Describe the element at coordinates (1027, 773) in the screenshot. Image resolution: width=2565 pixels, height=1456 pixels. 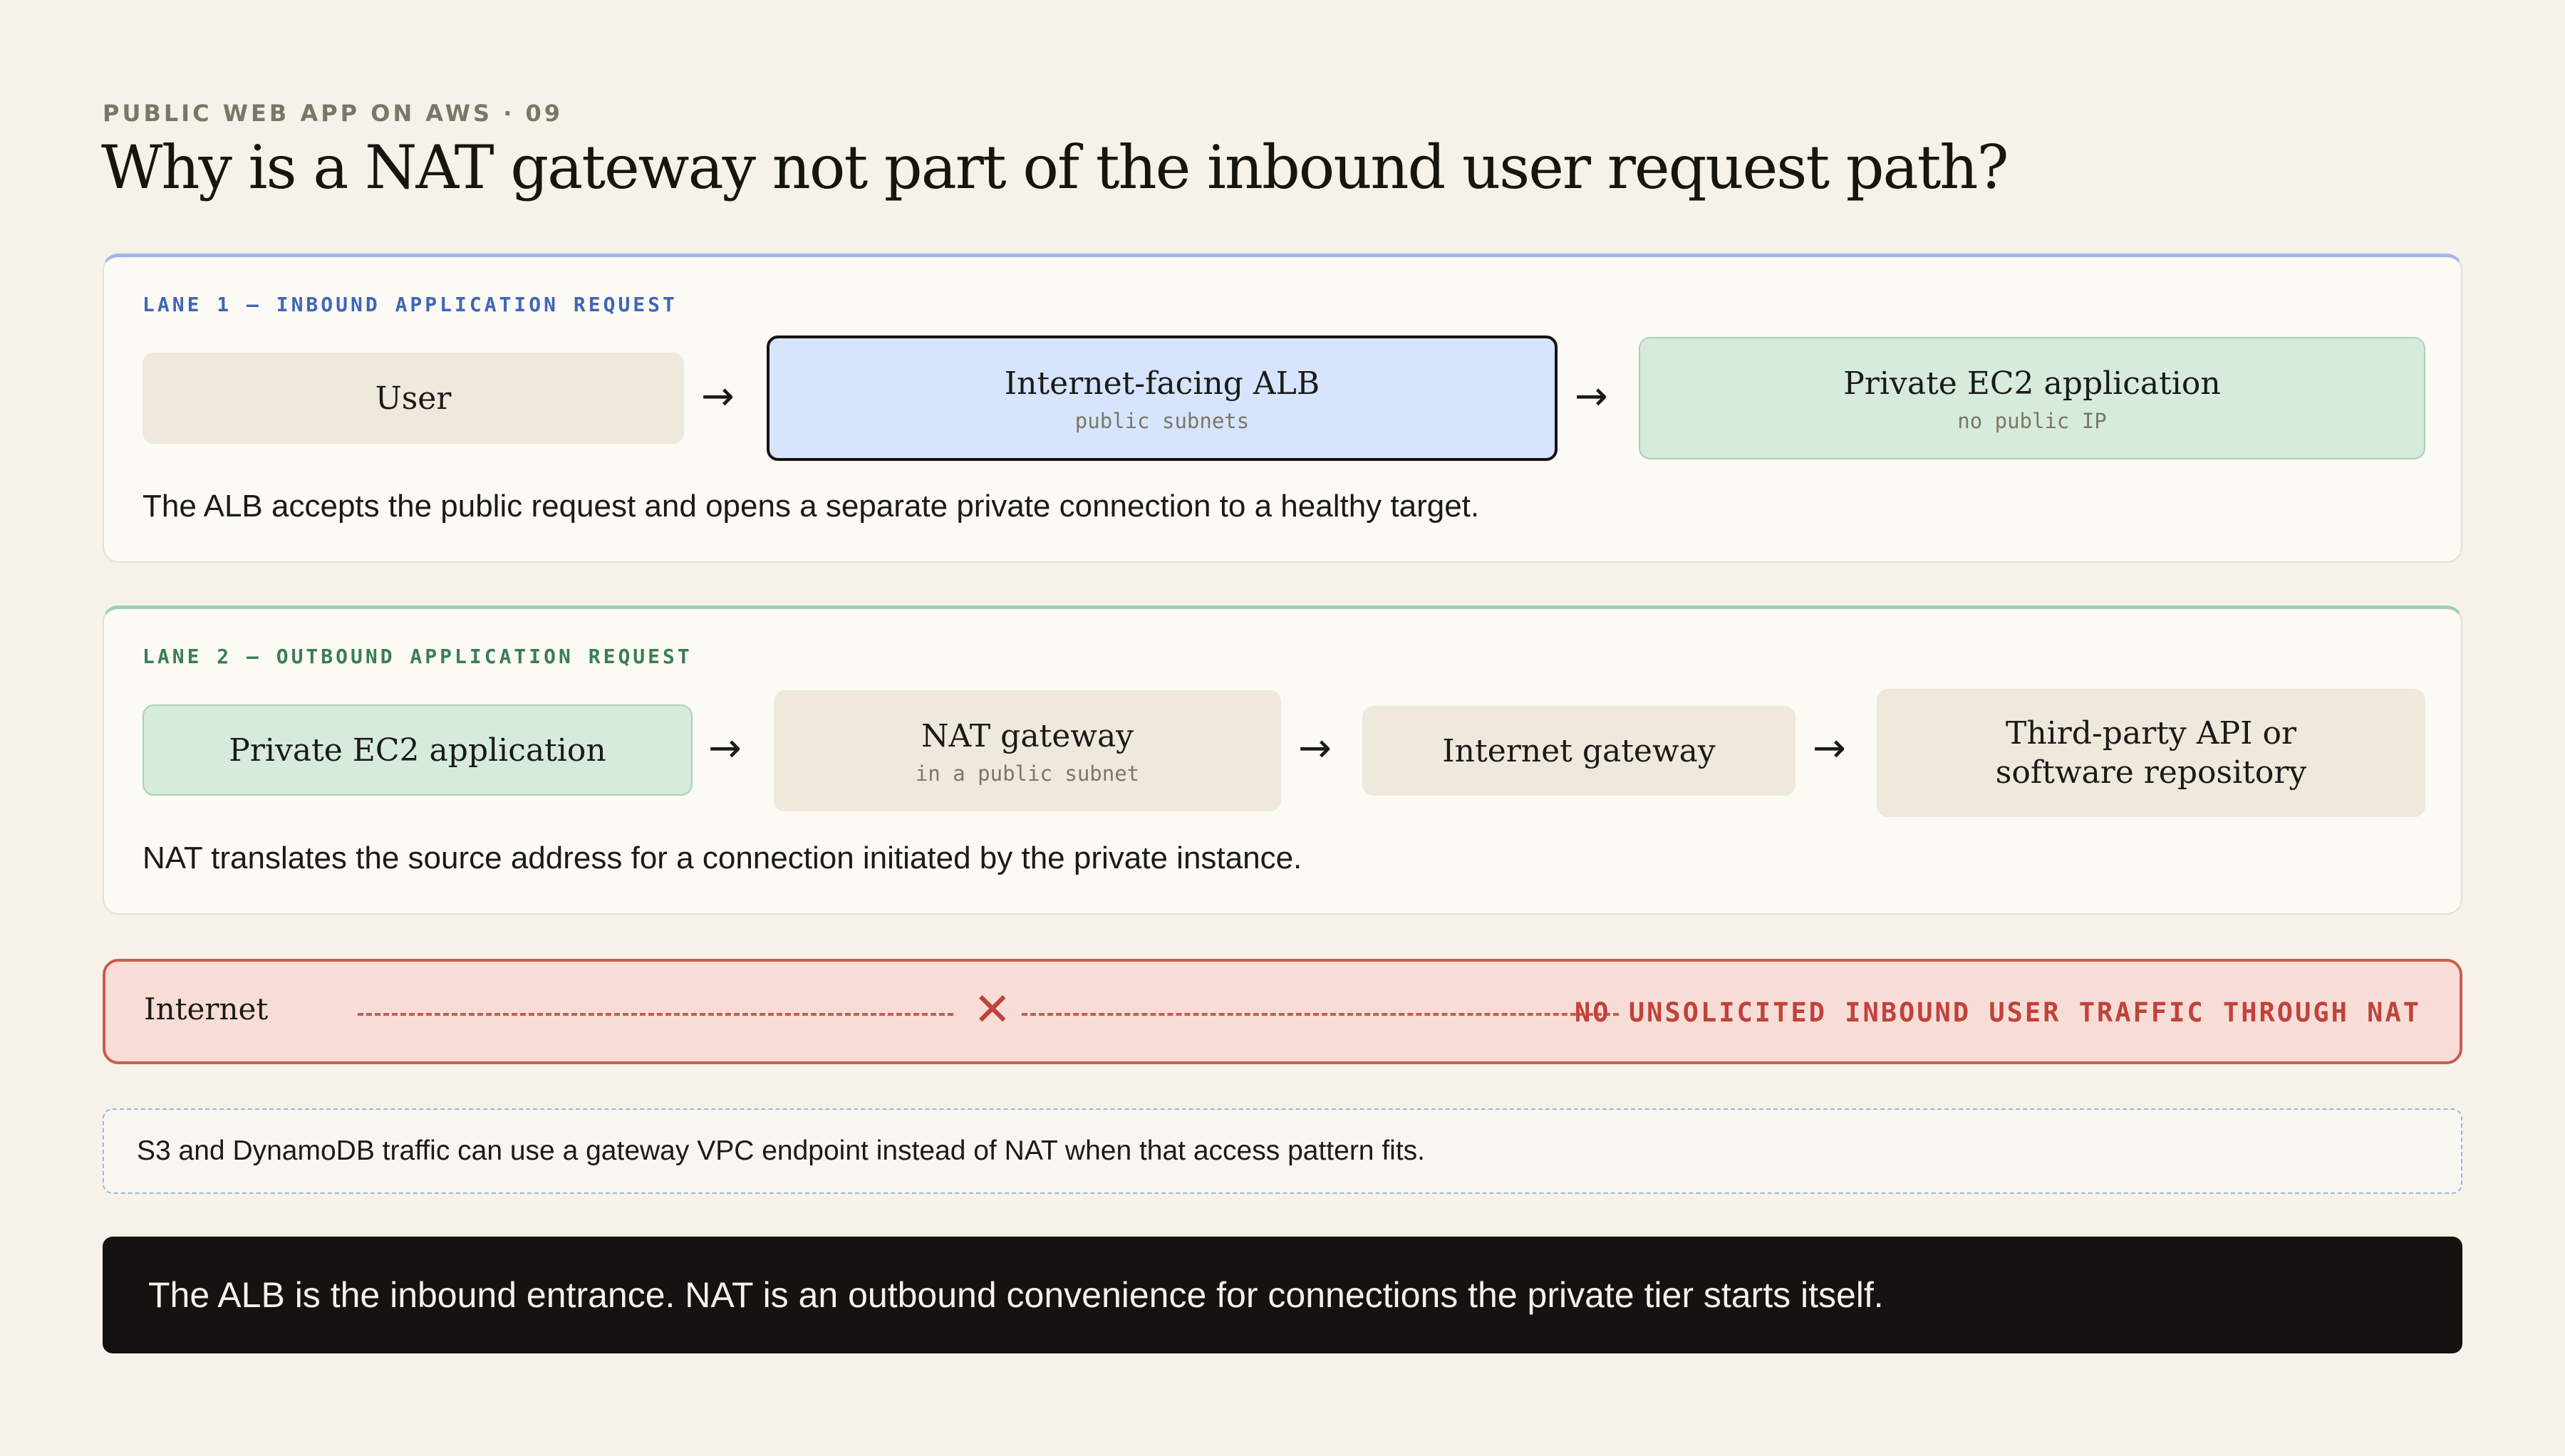
I see `node-sublabel: in a public subnet` at that location.